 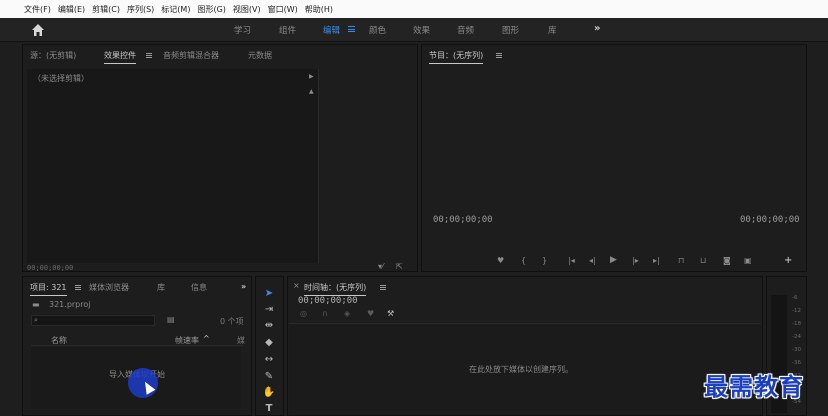 What do you see at coordinates (36, 304) in the screenshot?
I see `folder-icon: ▬` at bounding box center [36, 304].